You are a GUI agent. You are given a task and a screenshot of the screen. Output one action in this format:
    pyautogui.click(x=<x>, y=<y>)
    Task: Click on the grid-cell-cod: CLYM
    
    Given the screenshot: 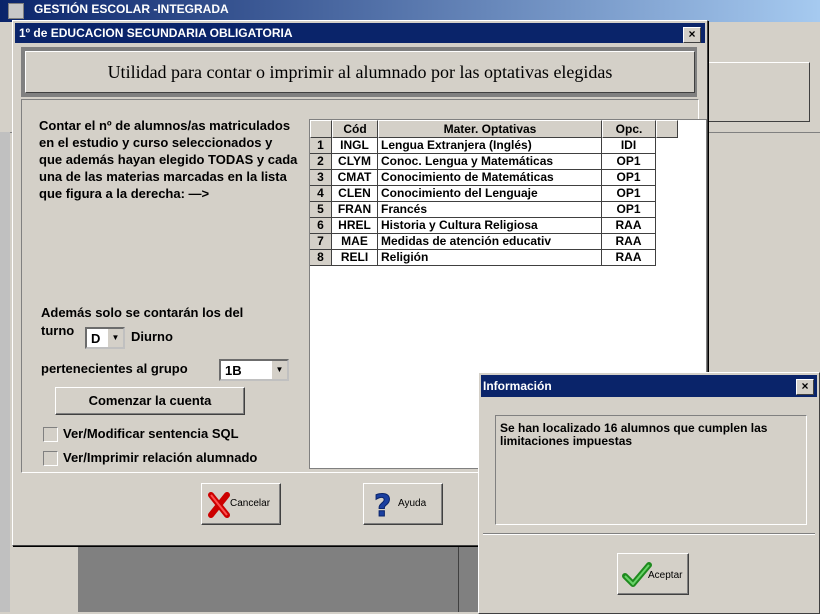 What is the action you would take?
    pyautogui.click(x=355, y=162)
    